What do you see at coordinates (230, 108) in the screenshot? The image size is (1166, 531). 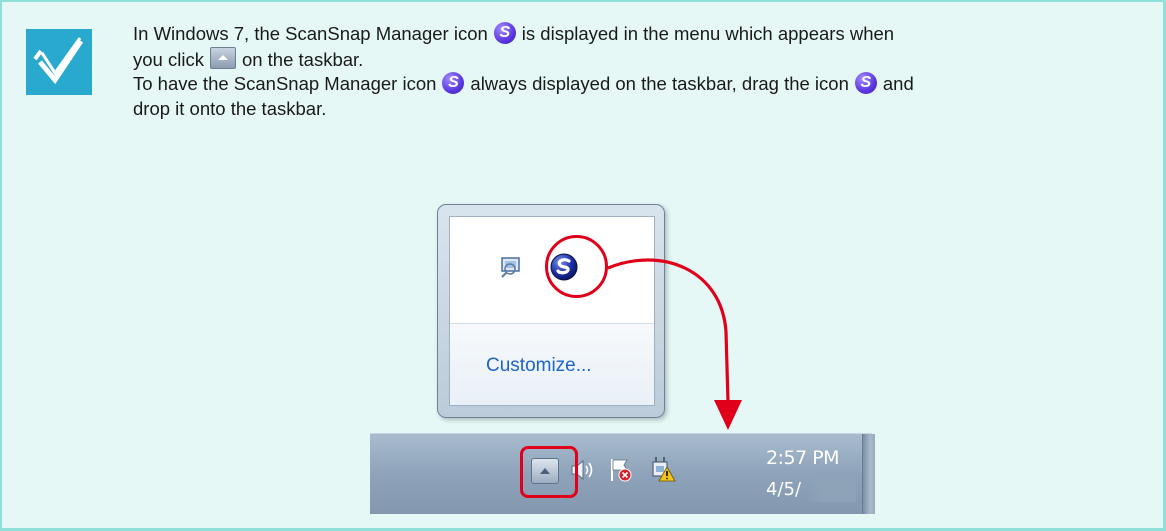 I see `note-line-4: drop it onto the taskbar.` at bounding box center [230, 108].